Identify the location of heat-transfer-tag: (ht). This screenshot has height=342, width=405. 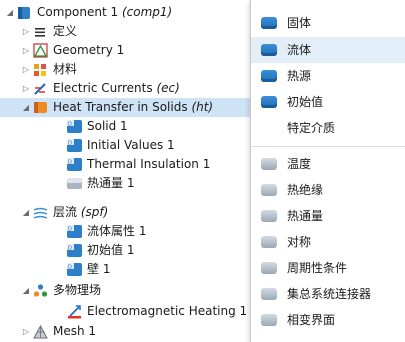
(202, 107).